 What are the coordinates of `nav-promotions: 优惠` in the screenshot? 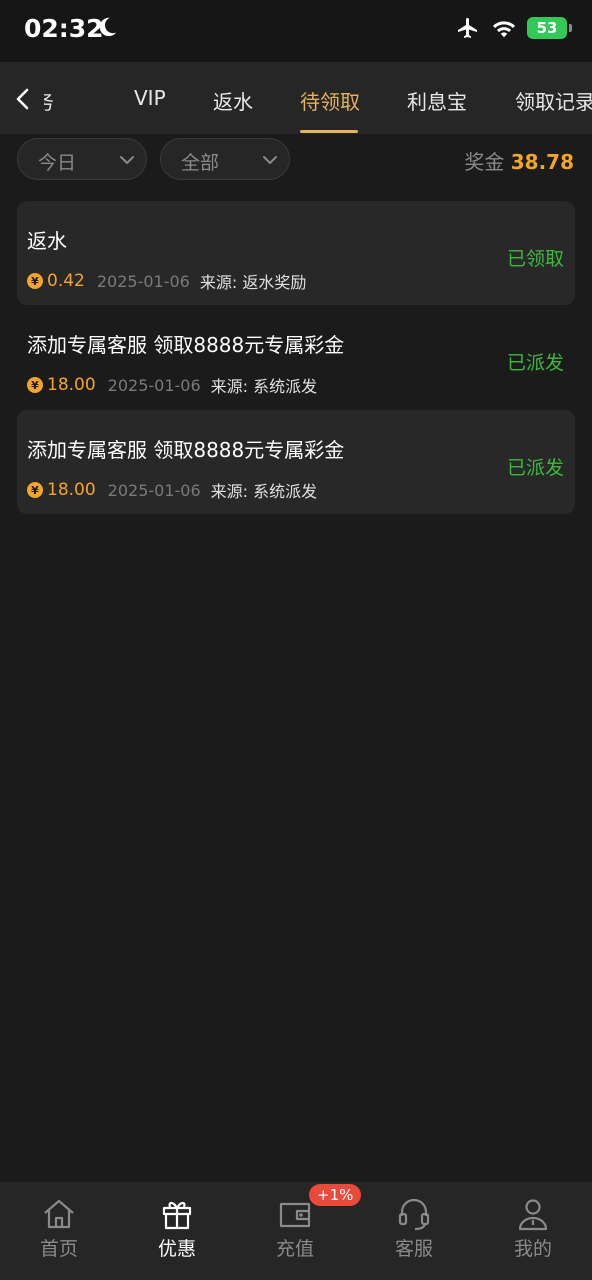 It's located at (177, 1231).